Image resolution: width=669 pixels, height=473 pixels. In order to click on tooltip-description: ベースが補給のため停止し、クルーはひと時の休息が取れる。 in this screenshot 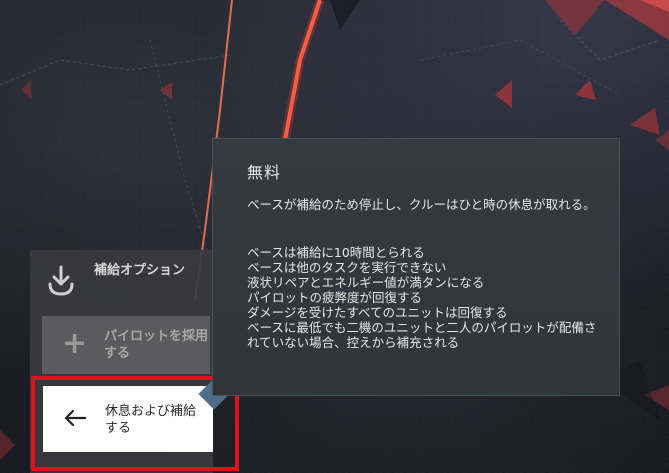, I will do `click(421, 204)`.